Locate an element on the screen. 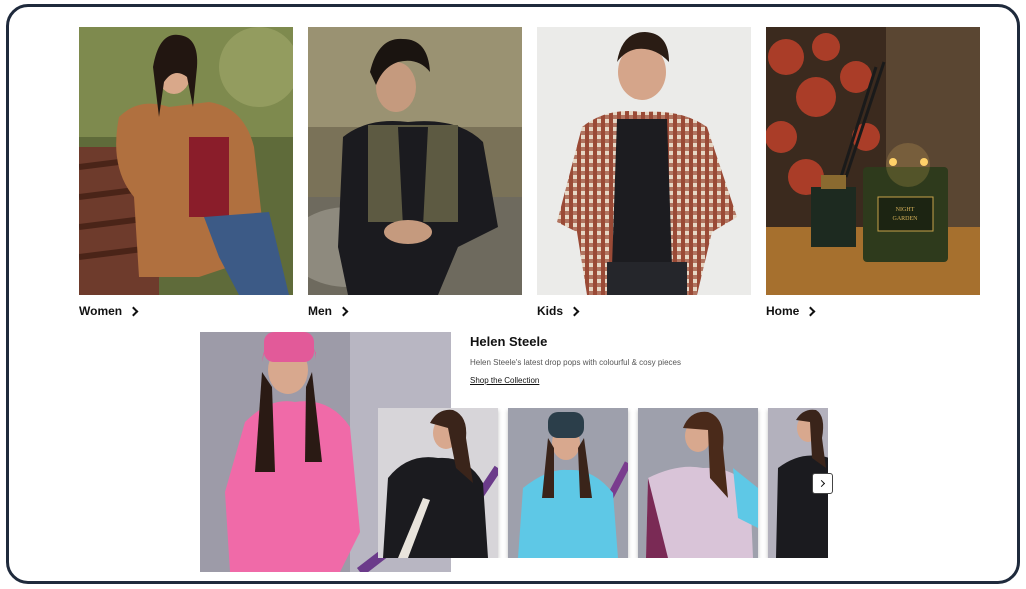 The image size is (1026, 589). category-home-image: NIGHT GARDEN is located at coordinates (873, 161).